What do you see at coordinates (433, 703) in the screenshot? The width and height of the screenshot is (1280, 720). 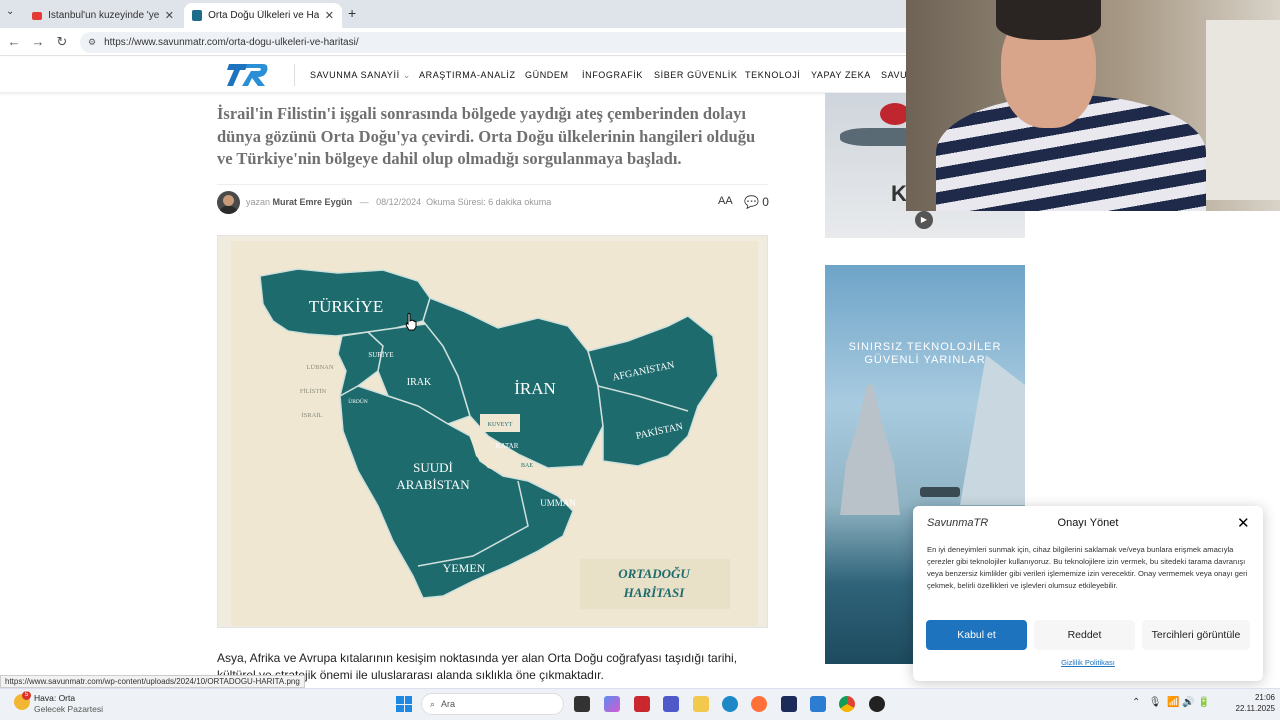 I see `search-icon: ⌕` at bounding box center [433, 703].